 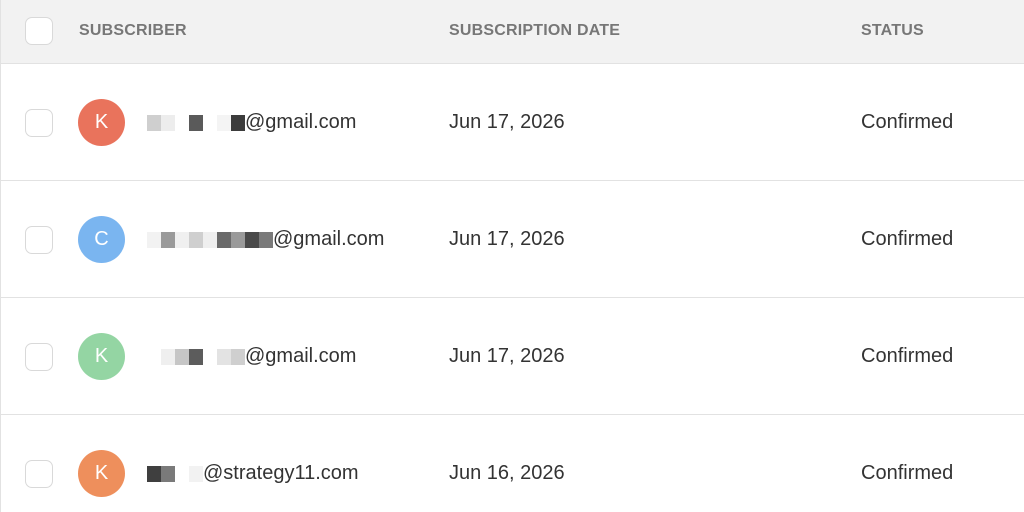 I want to click on column-header-subscription-date: SUBSCRIPTION DATE, so click(x=534, y=31).